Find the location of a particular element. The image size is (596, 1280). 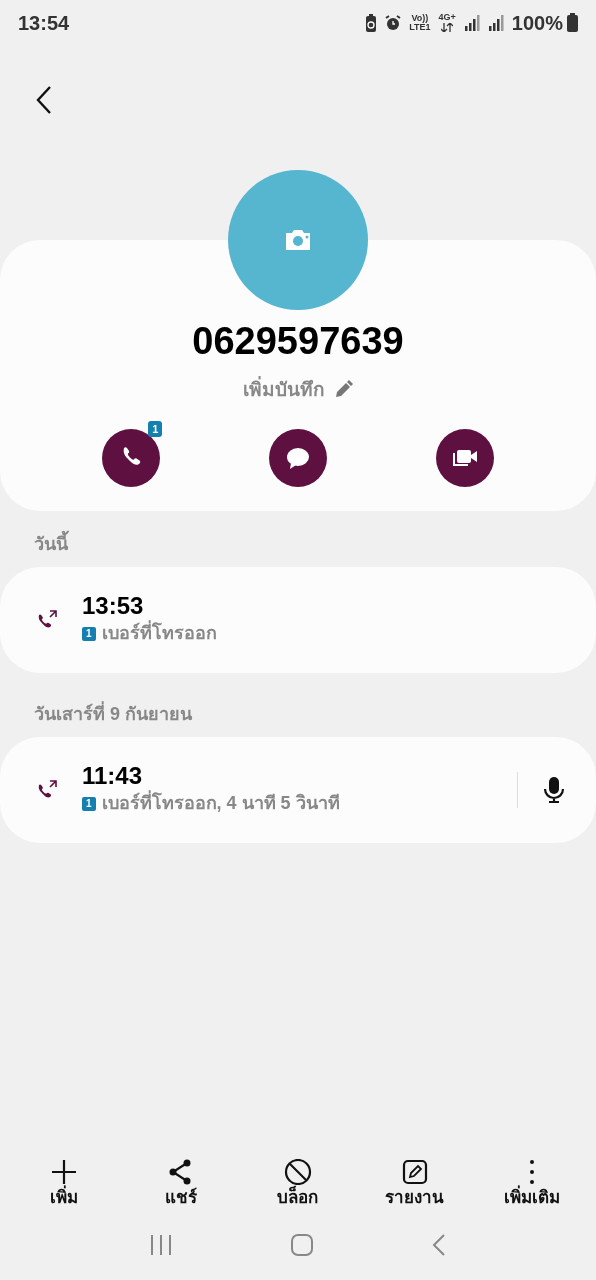

data-arrows-icon is located at coordinates (447, 27).